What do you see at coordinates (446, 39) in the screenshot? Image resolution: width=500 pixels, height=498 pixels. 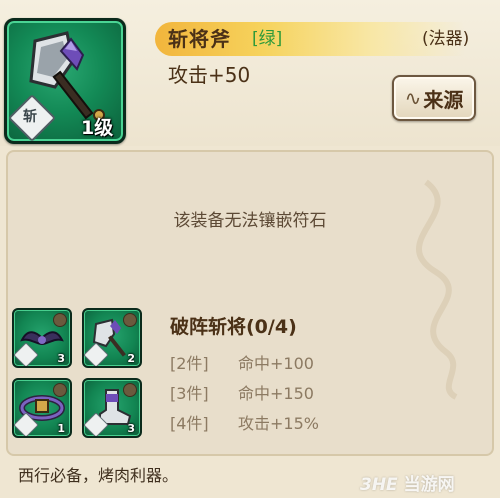 I see `item-type: (法器)` at bounding box center [446, 39].